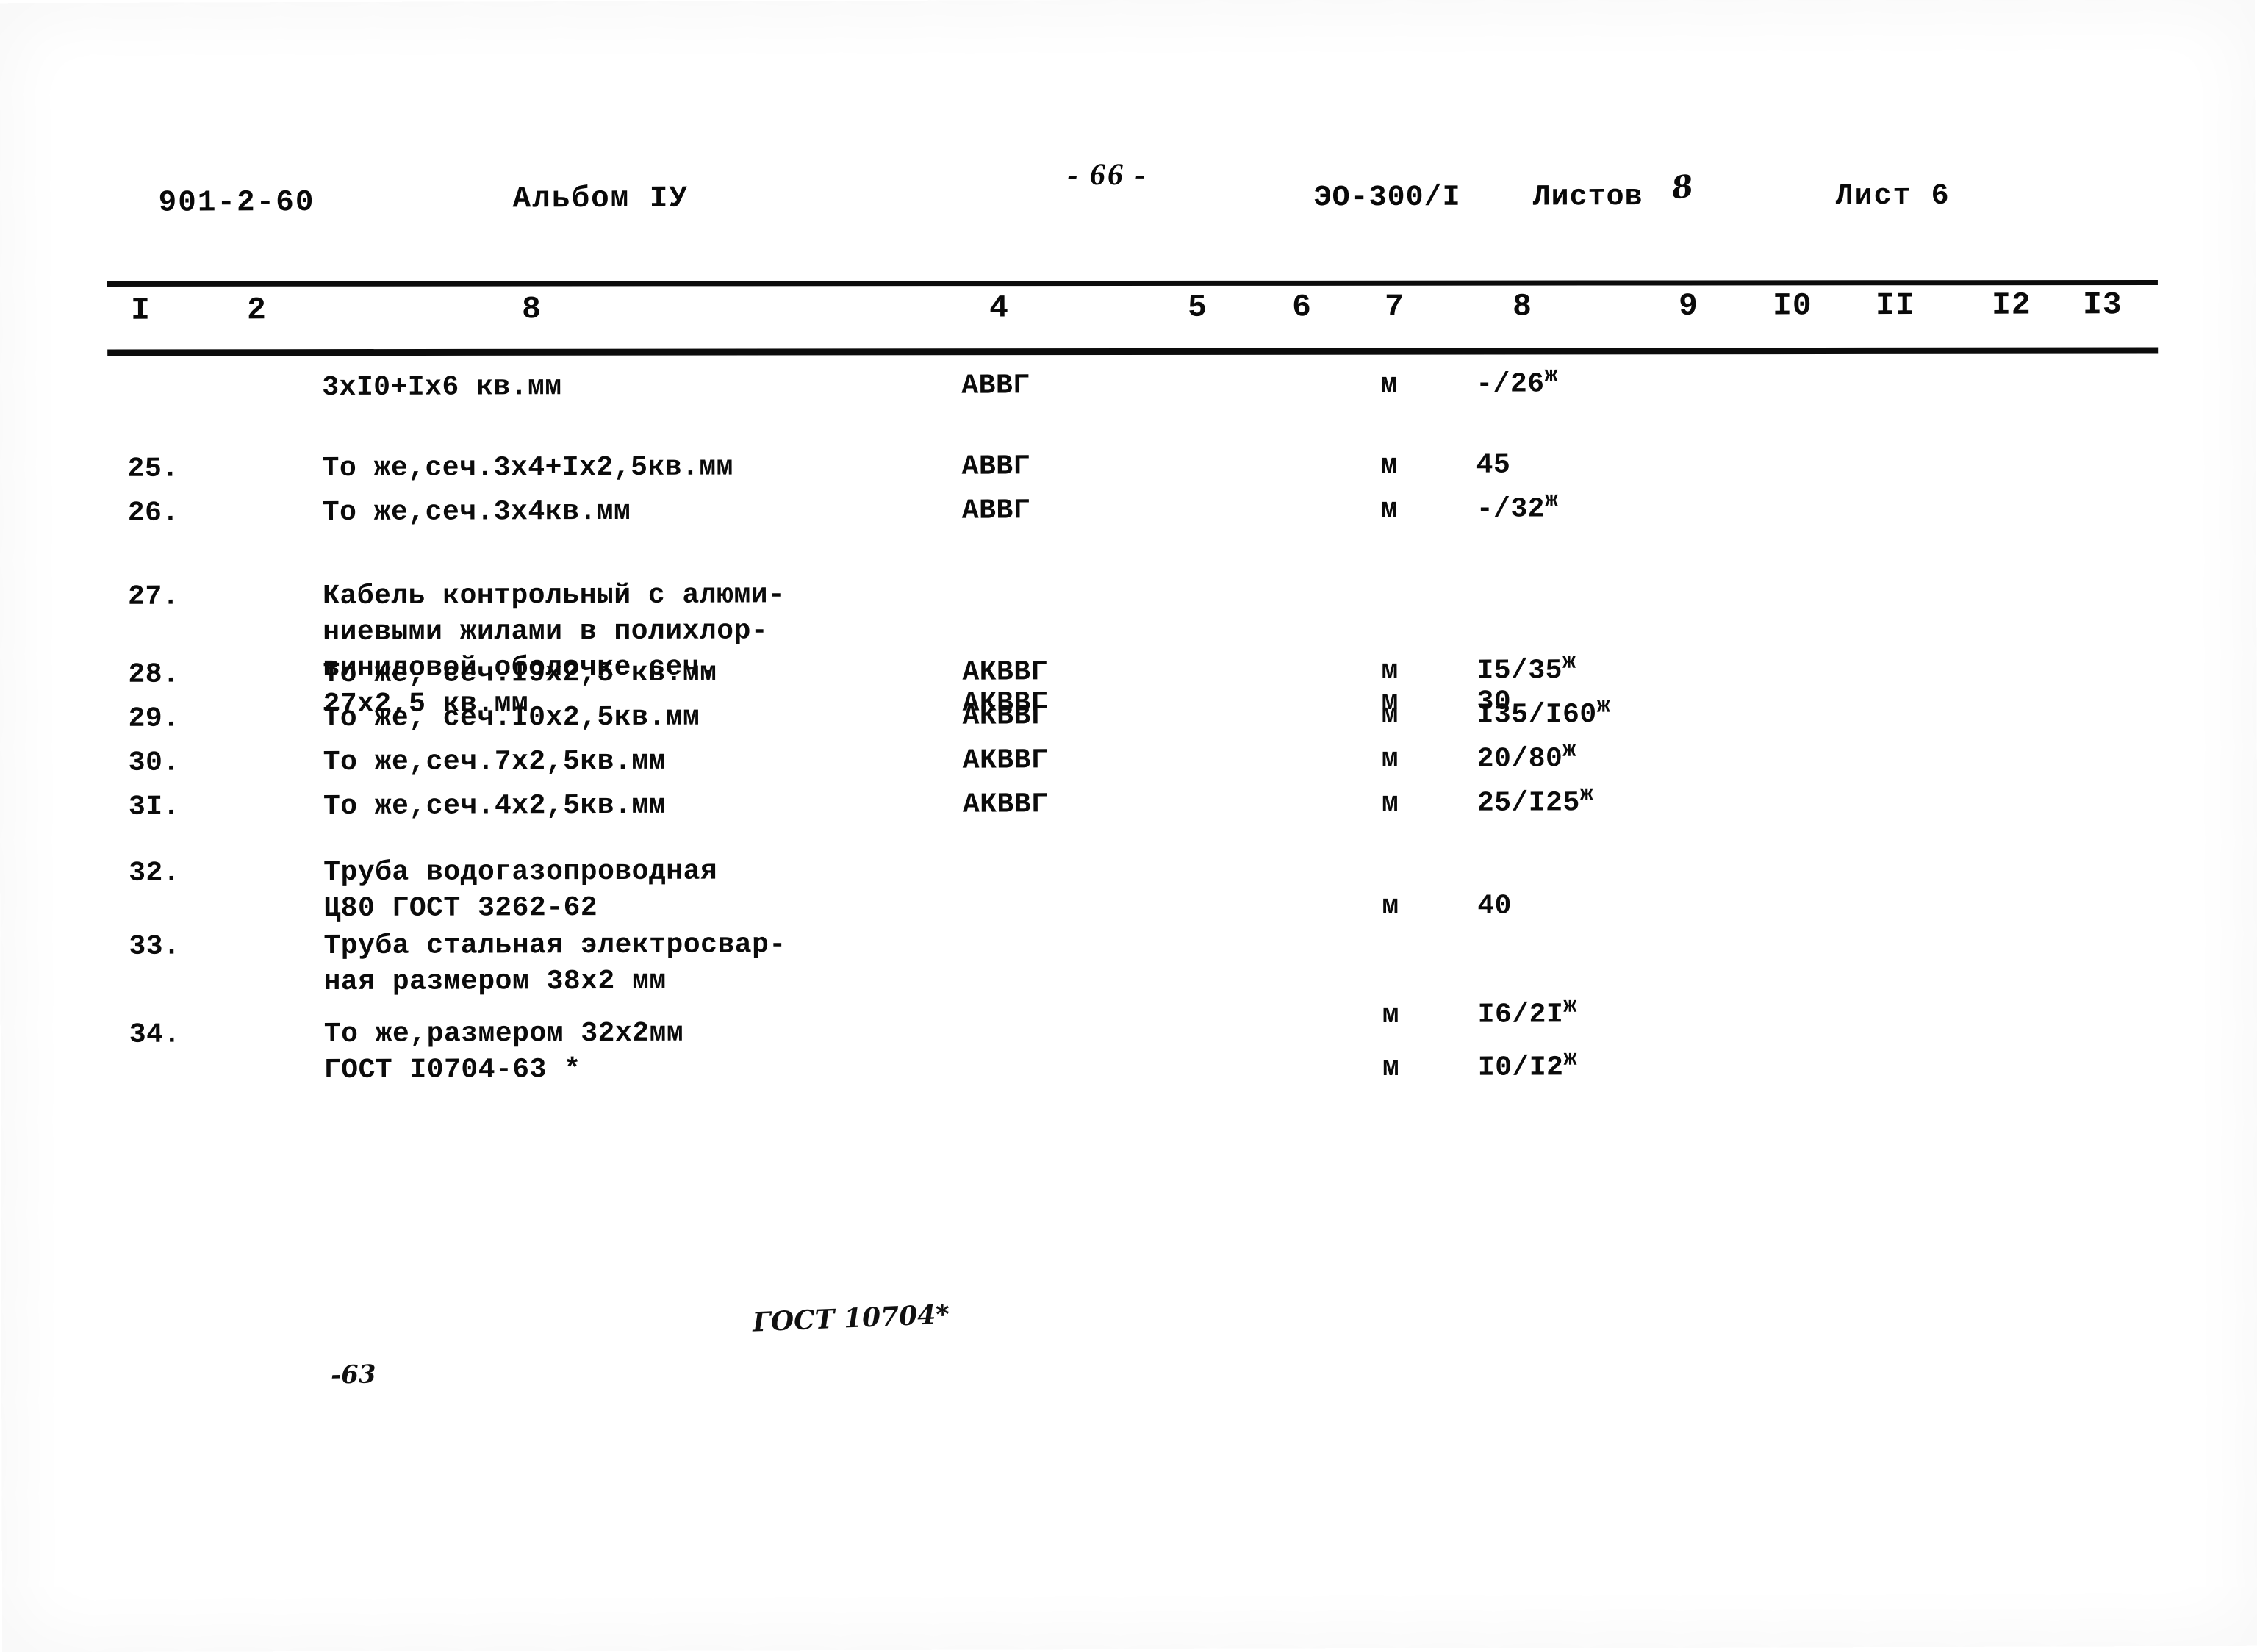 The height and width of the screenshot is (1652, 2257). Describe the element at coordinates (625, 1069) in the screenshot. I see `row-description-line: ГОСТ I0704-63 *` at that location.